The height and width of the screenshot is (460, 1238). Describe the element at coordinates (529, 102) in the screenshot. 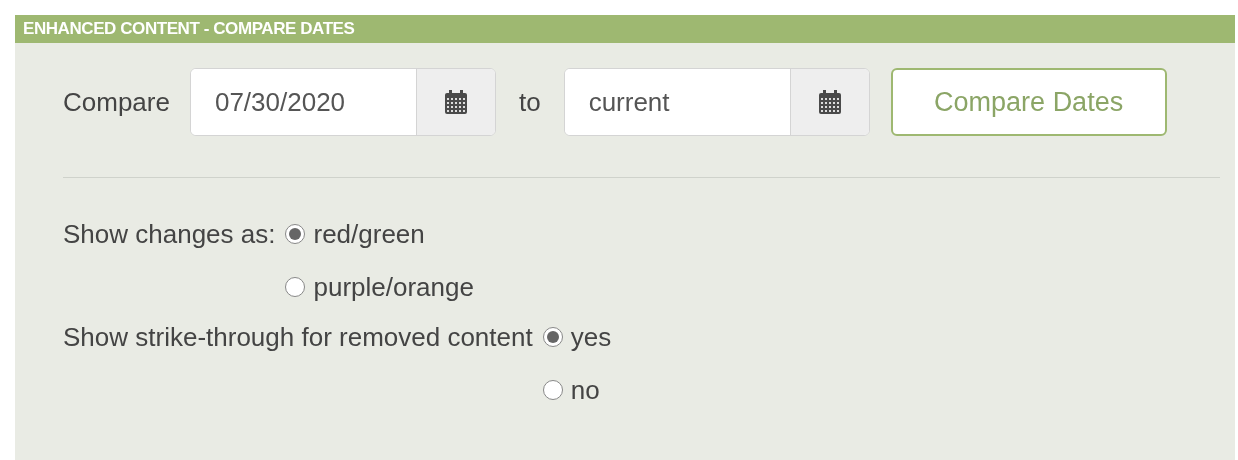

I see `to-label: to` at that location.